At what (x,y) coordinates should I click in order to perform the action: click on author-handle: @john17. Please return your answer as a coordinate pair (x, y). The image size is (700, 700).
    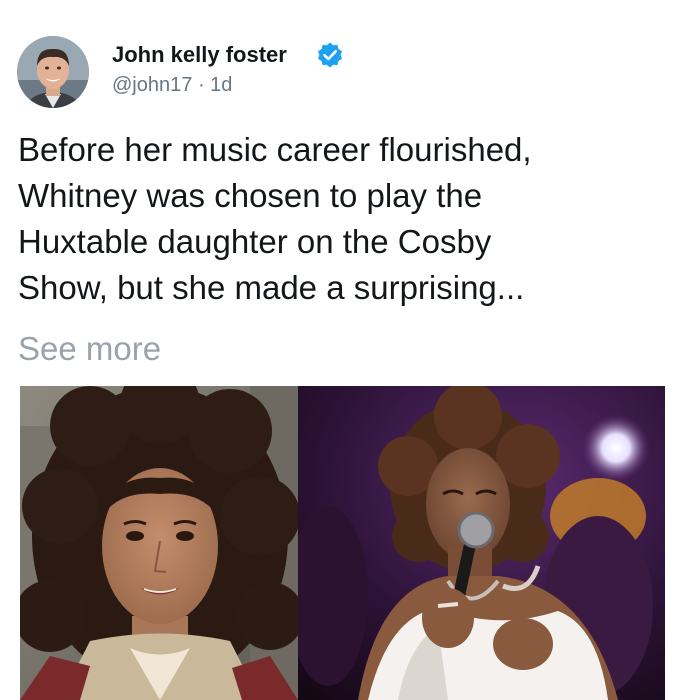
    Looking at the image, I should click on (152, 85).